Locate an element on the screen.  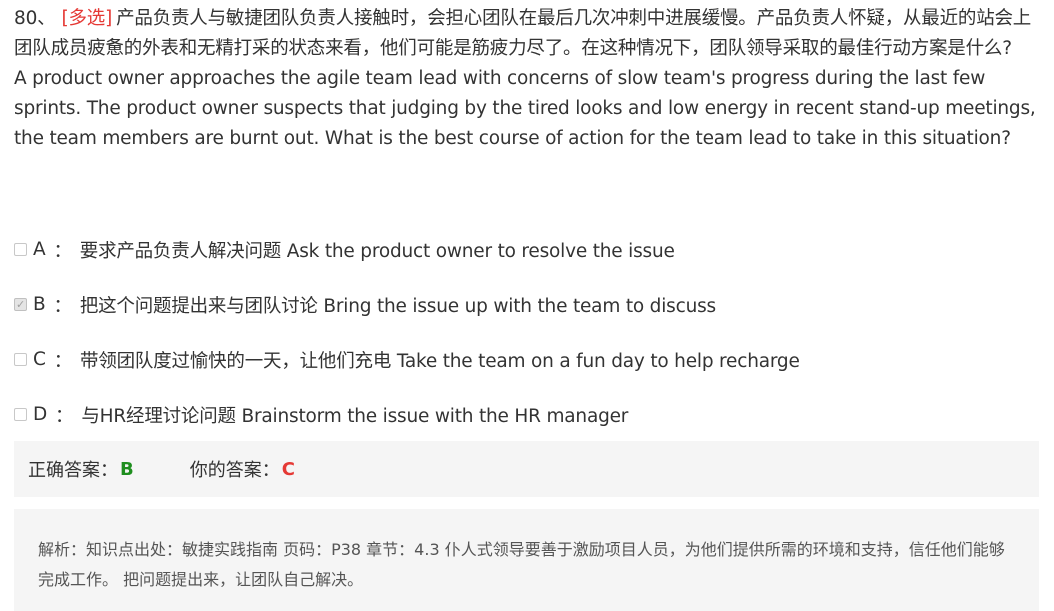
checkmark-icon: ✓ is located at coordinates (20, 304).